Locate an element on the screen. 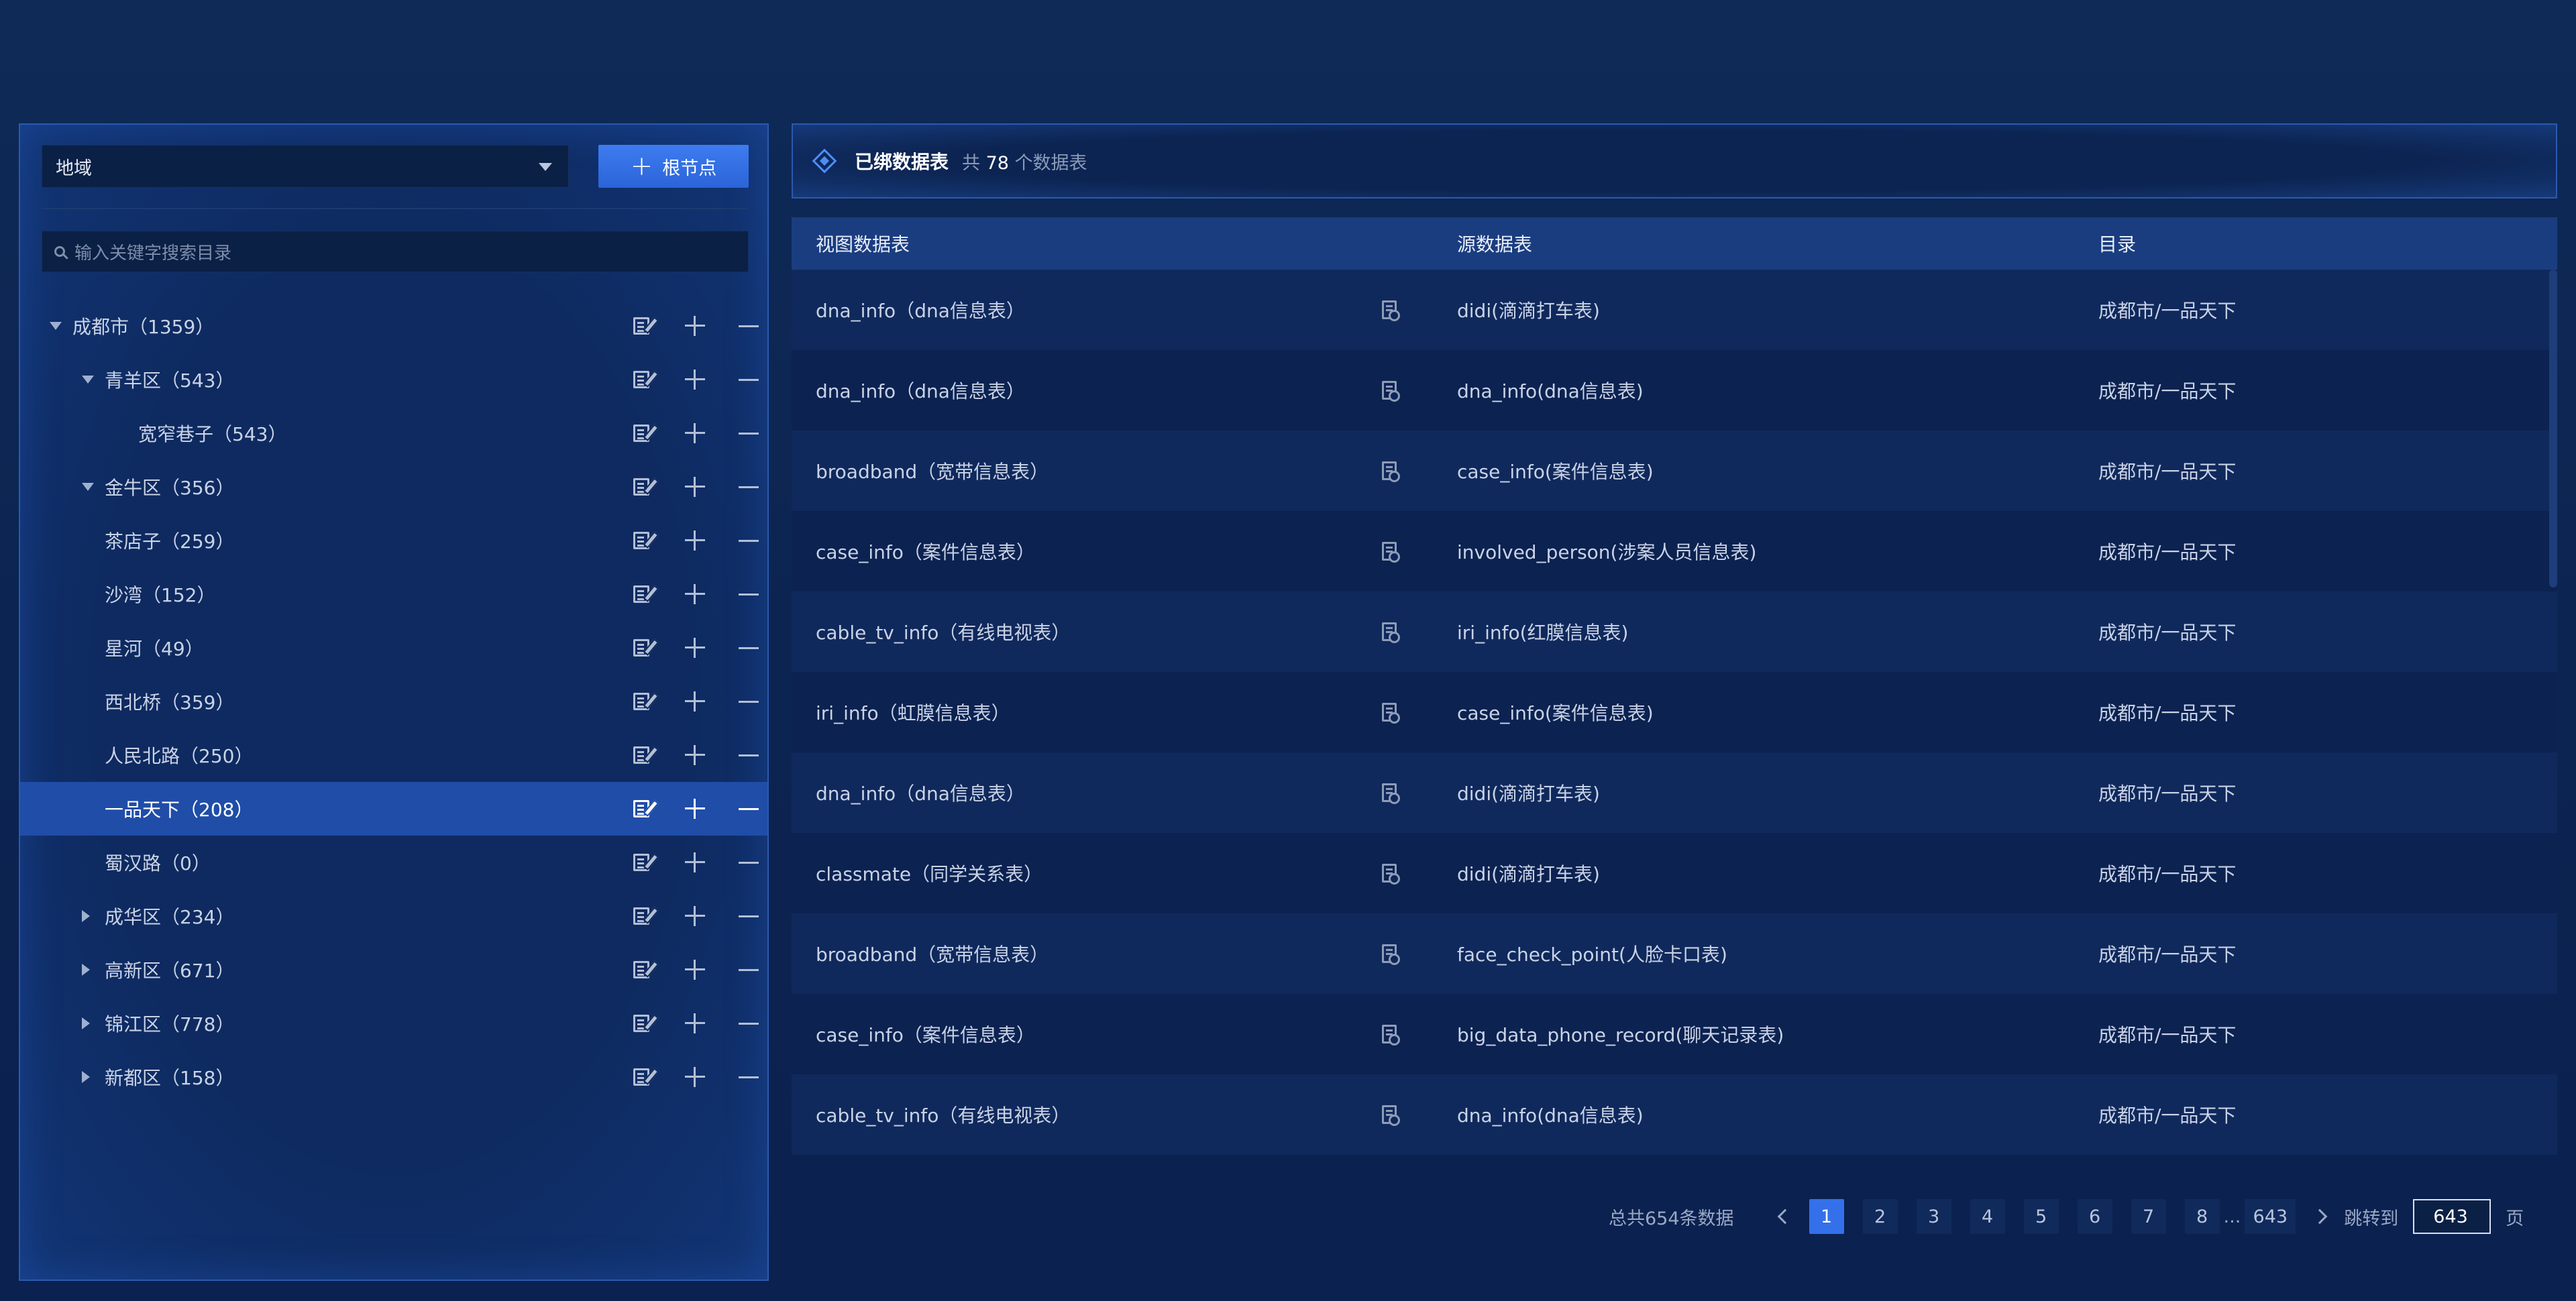  next-page-icon is located at coordinates (2320, 1216).